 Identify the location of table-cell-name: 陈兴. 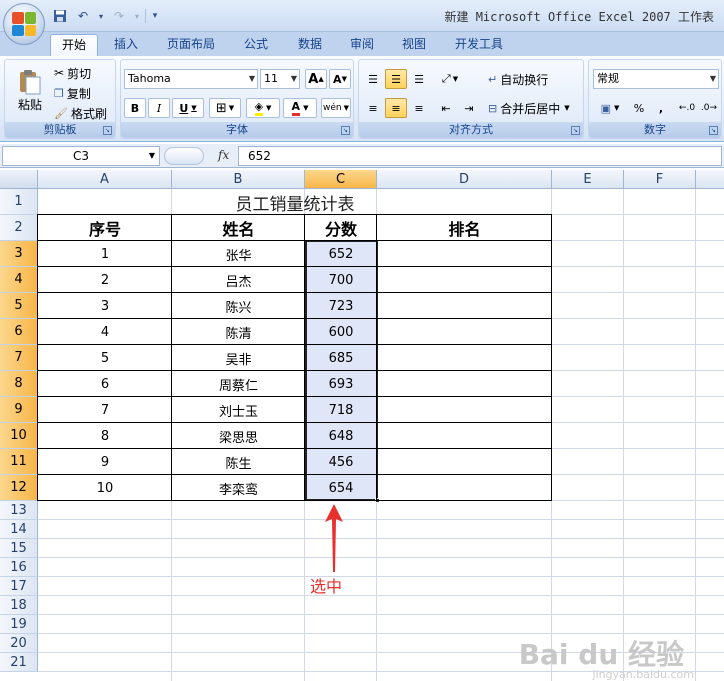
(238, 306).